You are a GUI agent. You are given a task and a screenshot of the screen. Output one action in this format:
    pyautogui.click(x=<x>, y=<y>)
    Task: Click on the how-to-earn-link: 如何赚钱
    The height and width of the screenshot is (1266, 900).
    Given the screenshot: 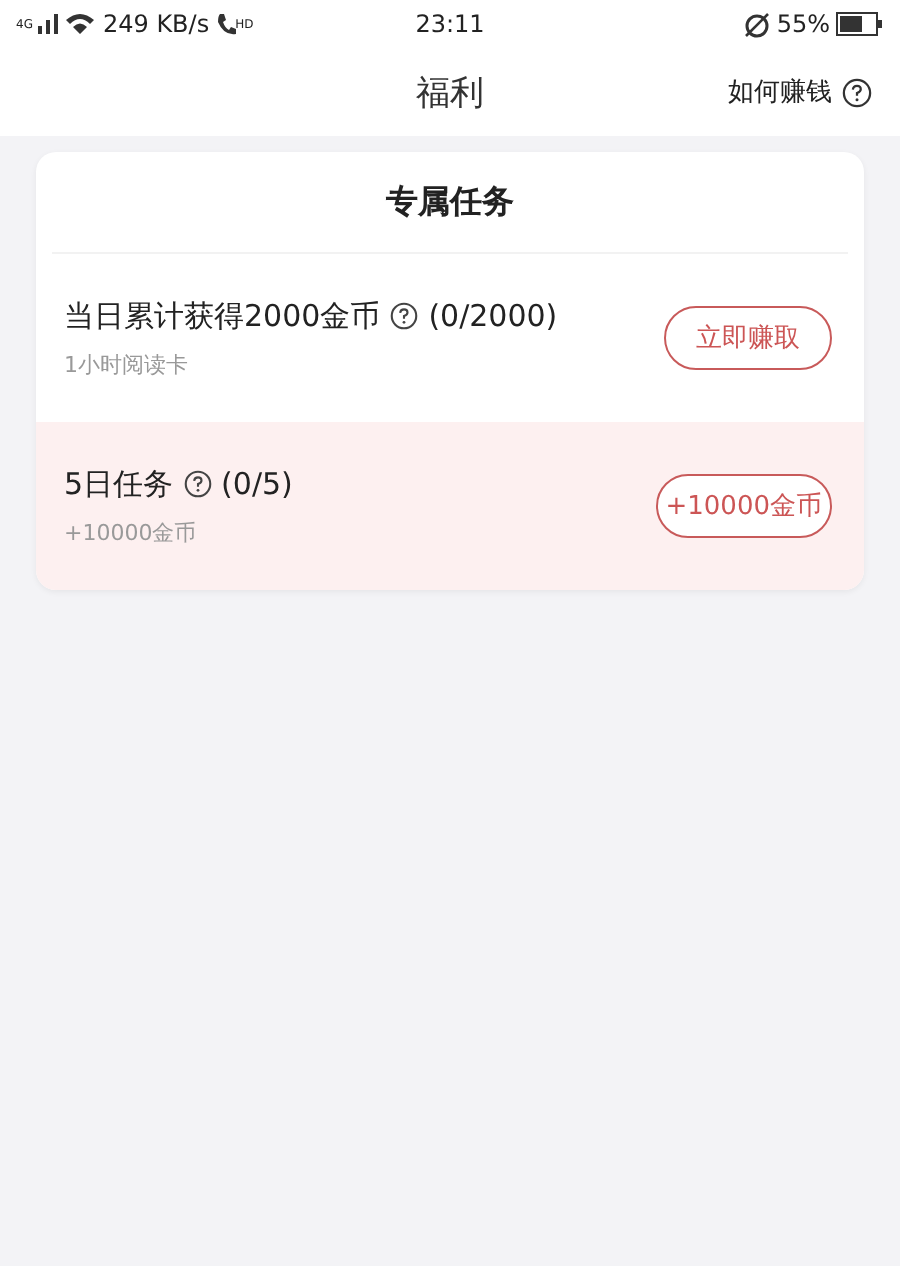 What is the action you would take?
    pyautogui.click(x=800, y=92)
    